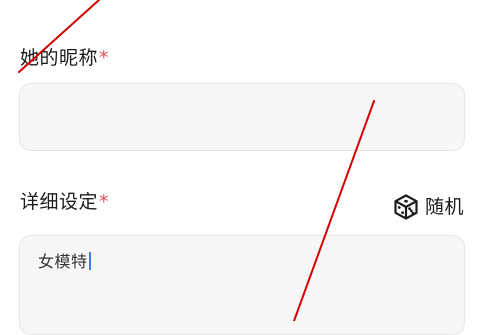 The height and width of the screenshot is (335, 480). Describe the element at coordinates (59, 202) in the screenshot. I see `details-label-text: 详细设定` at that location.